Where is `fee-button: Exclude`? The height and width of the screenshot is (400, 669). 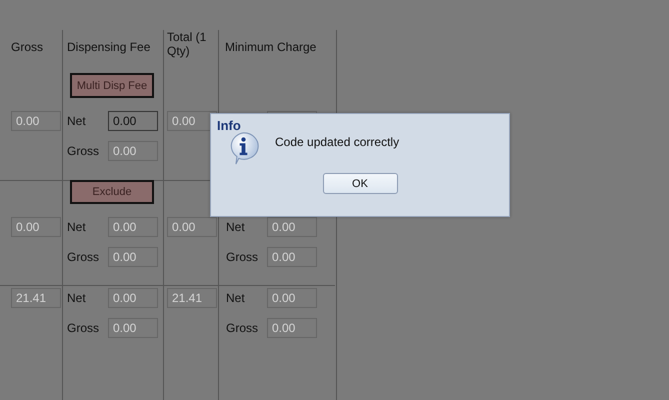
fee-button: Exclude is located at coordinates (112, 192).